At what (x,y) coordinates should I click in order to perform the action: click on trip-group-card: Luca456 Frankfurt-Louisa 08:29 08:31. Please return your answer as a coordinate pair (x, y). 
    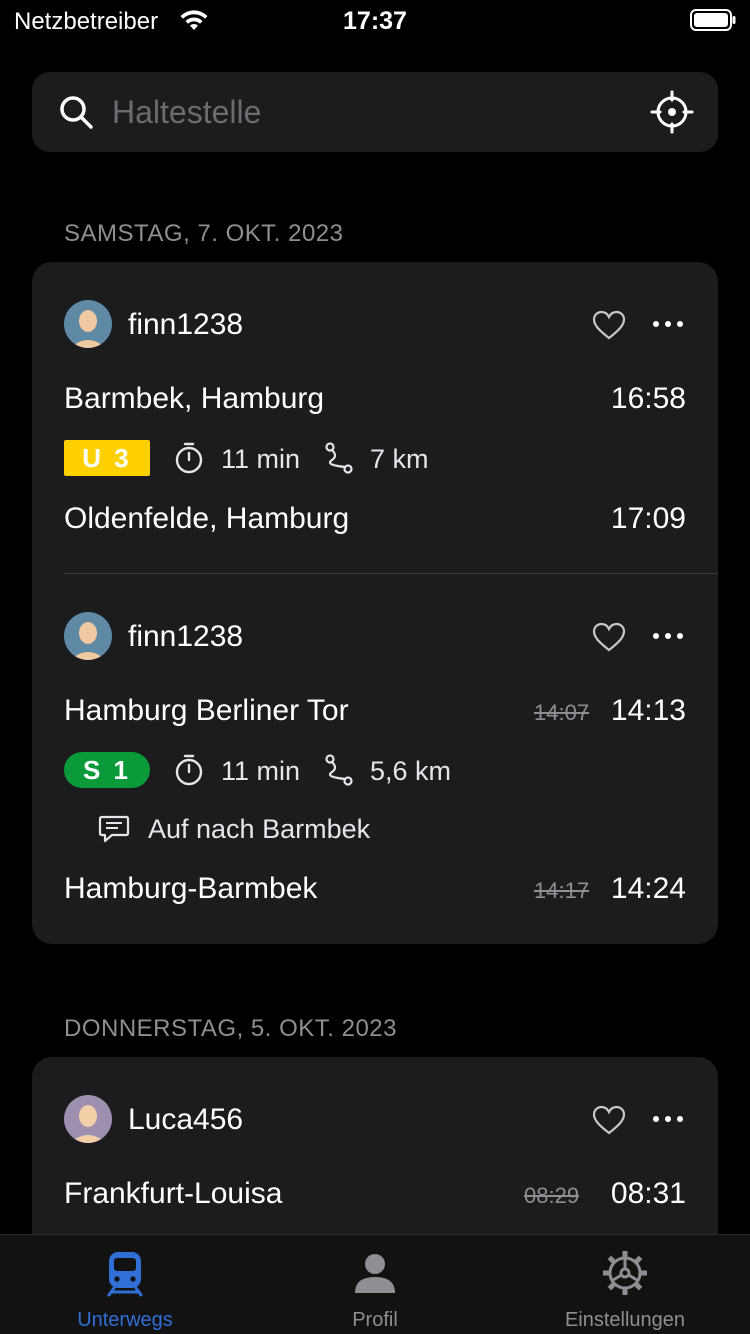
    Looking at the image, I should click on (375, 1157).